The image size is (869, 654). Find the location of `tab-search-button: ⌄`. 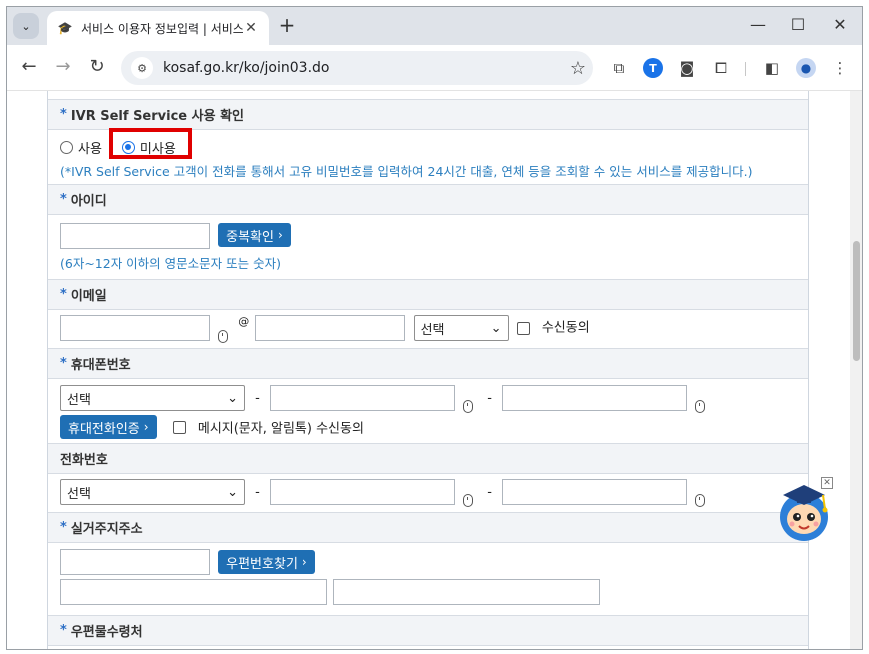

tab-search-button: ⌄ is located at coordinates (26, 26).